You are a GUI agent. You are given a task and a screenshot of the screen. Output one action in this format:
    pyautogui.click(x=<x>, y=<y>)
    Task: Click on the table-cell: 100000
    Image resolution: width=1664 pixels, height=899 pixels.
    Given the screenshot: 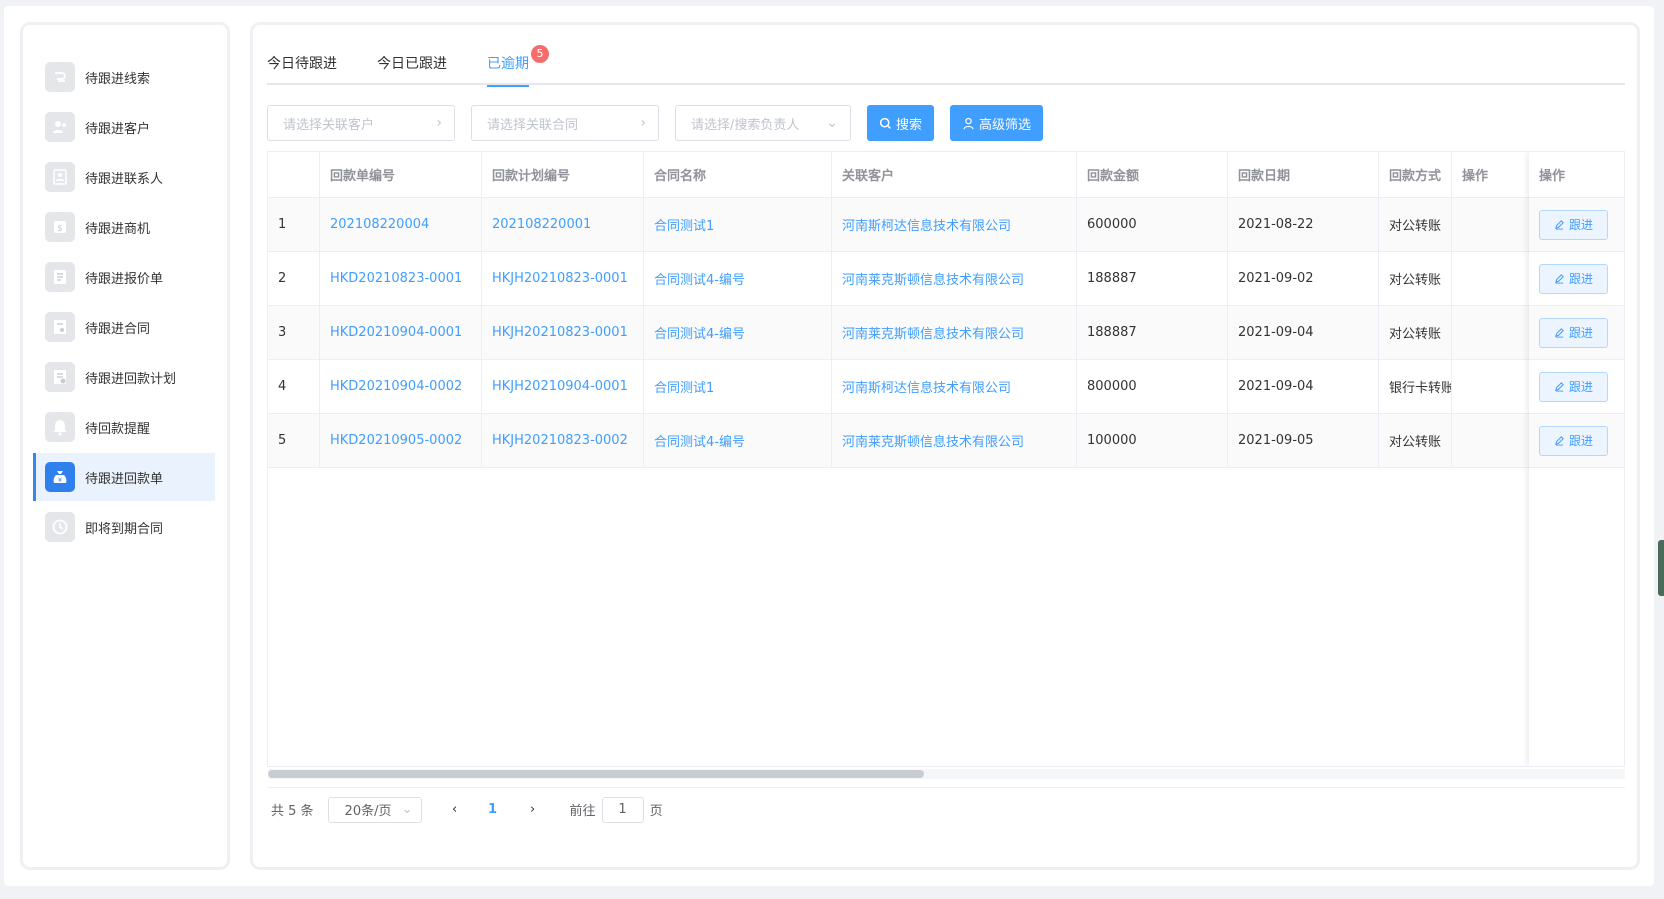 What is the action you would take?
    pyautogui.click(x=1152, y=440)
    